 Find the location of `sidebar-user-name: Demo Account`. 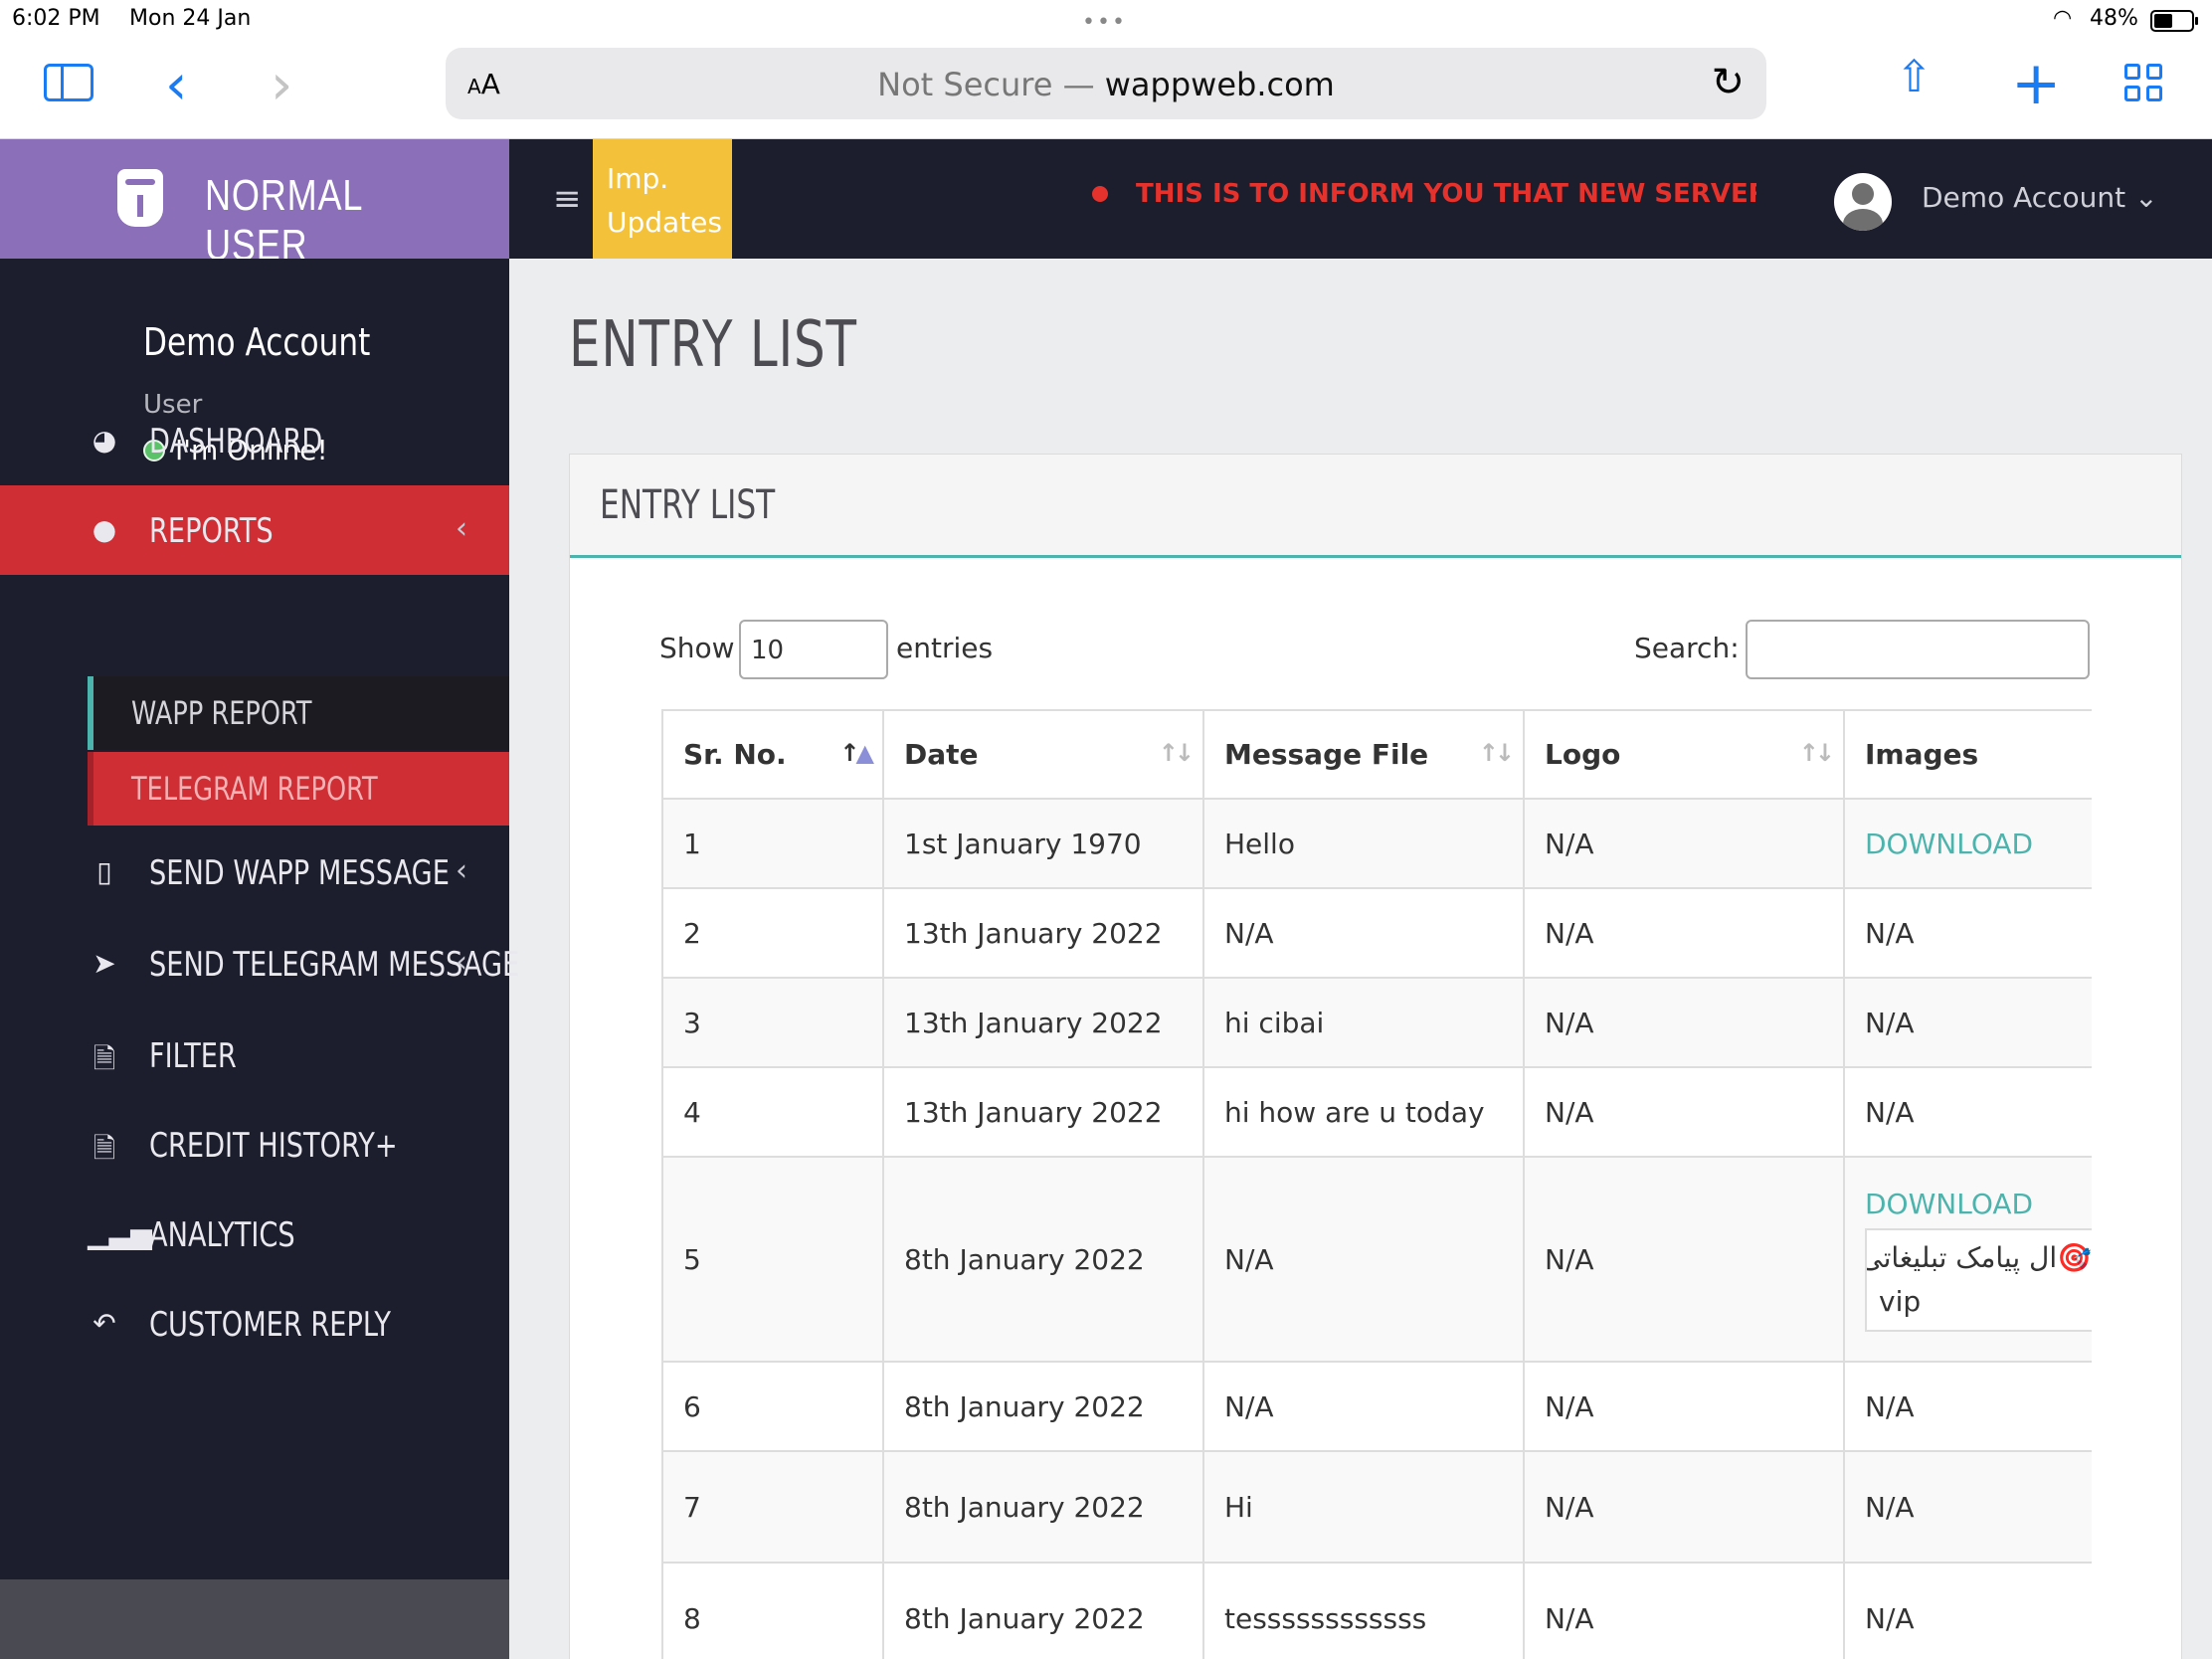

sidebar-user-name: Demo Account is located at coordinates (257, 342).